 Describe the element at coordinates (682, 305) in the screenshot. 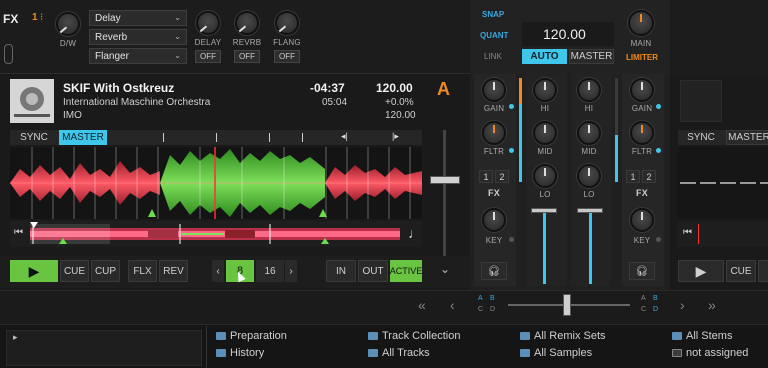

I see `crossfader-right: ›` at that location.